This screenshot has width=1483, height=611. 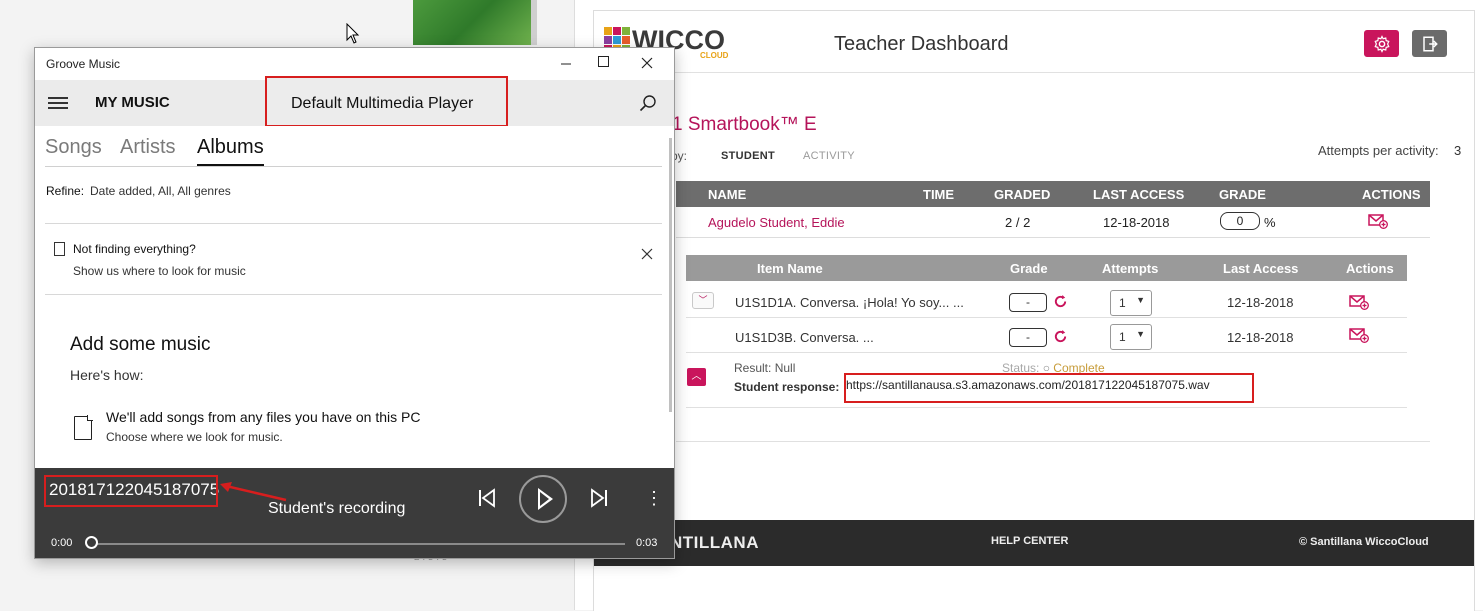 I want to click on dismiss-notice-button, so click(x=647, y=256).